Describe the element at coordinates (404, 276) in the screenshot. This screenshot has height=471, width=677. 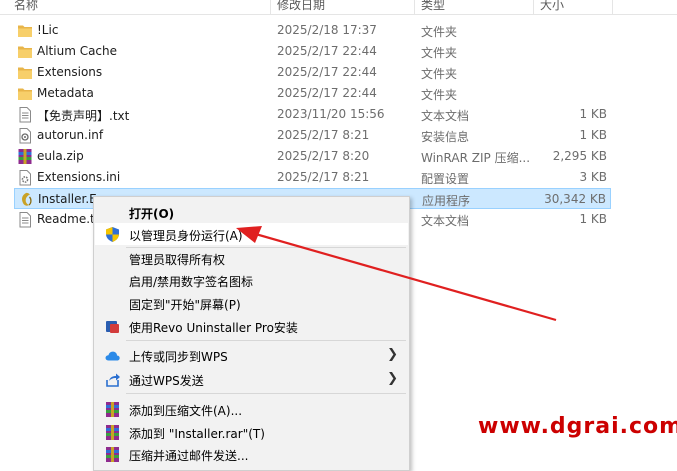
I see `arrow-line` at that location.